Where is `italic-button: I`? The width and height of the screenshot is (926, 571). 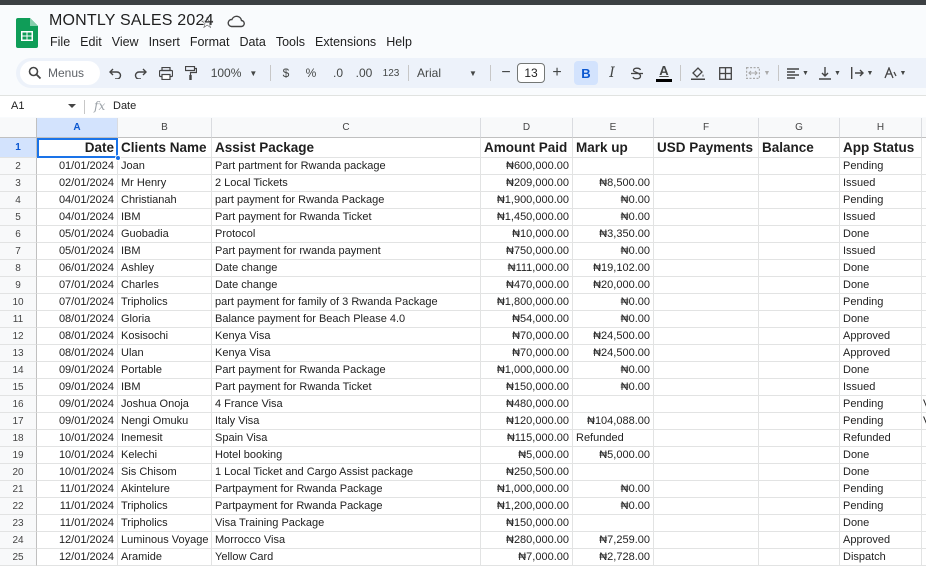
italic-button: I is located at coordinates (612, 73).